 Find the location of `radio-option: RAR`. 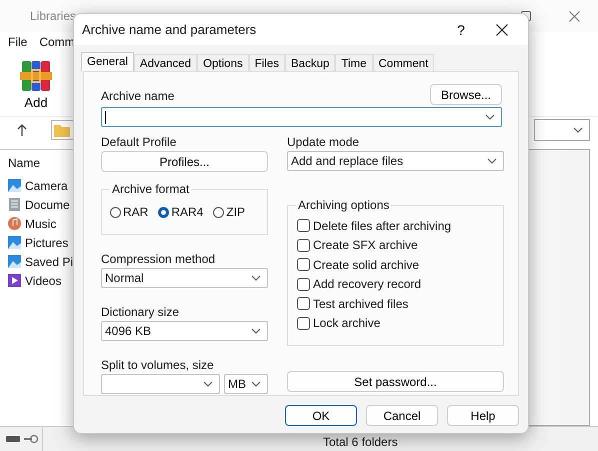

radio-option: RAR is located at coordinates (129, 212).